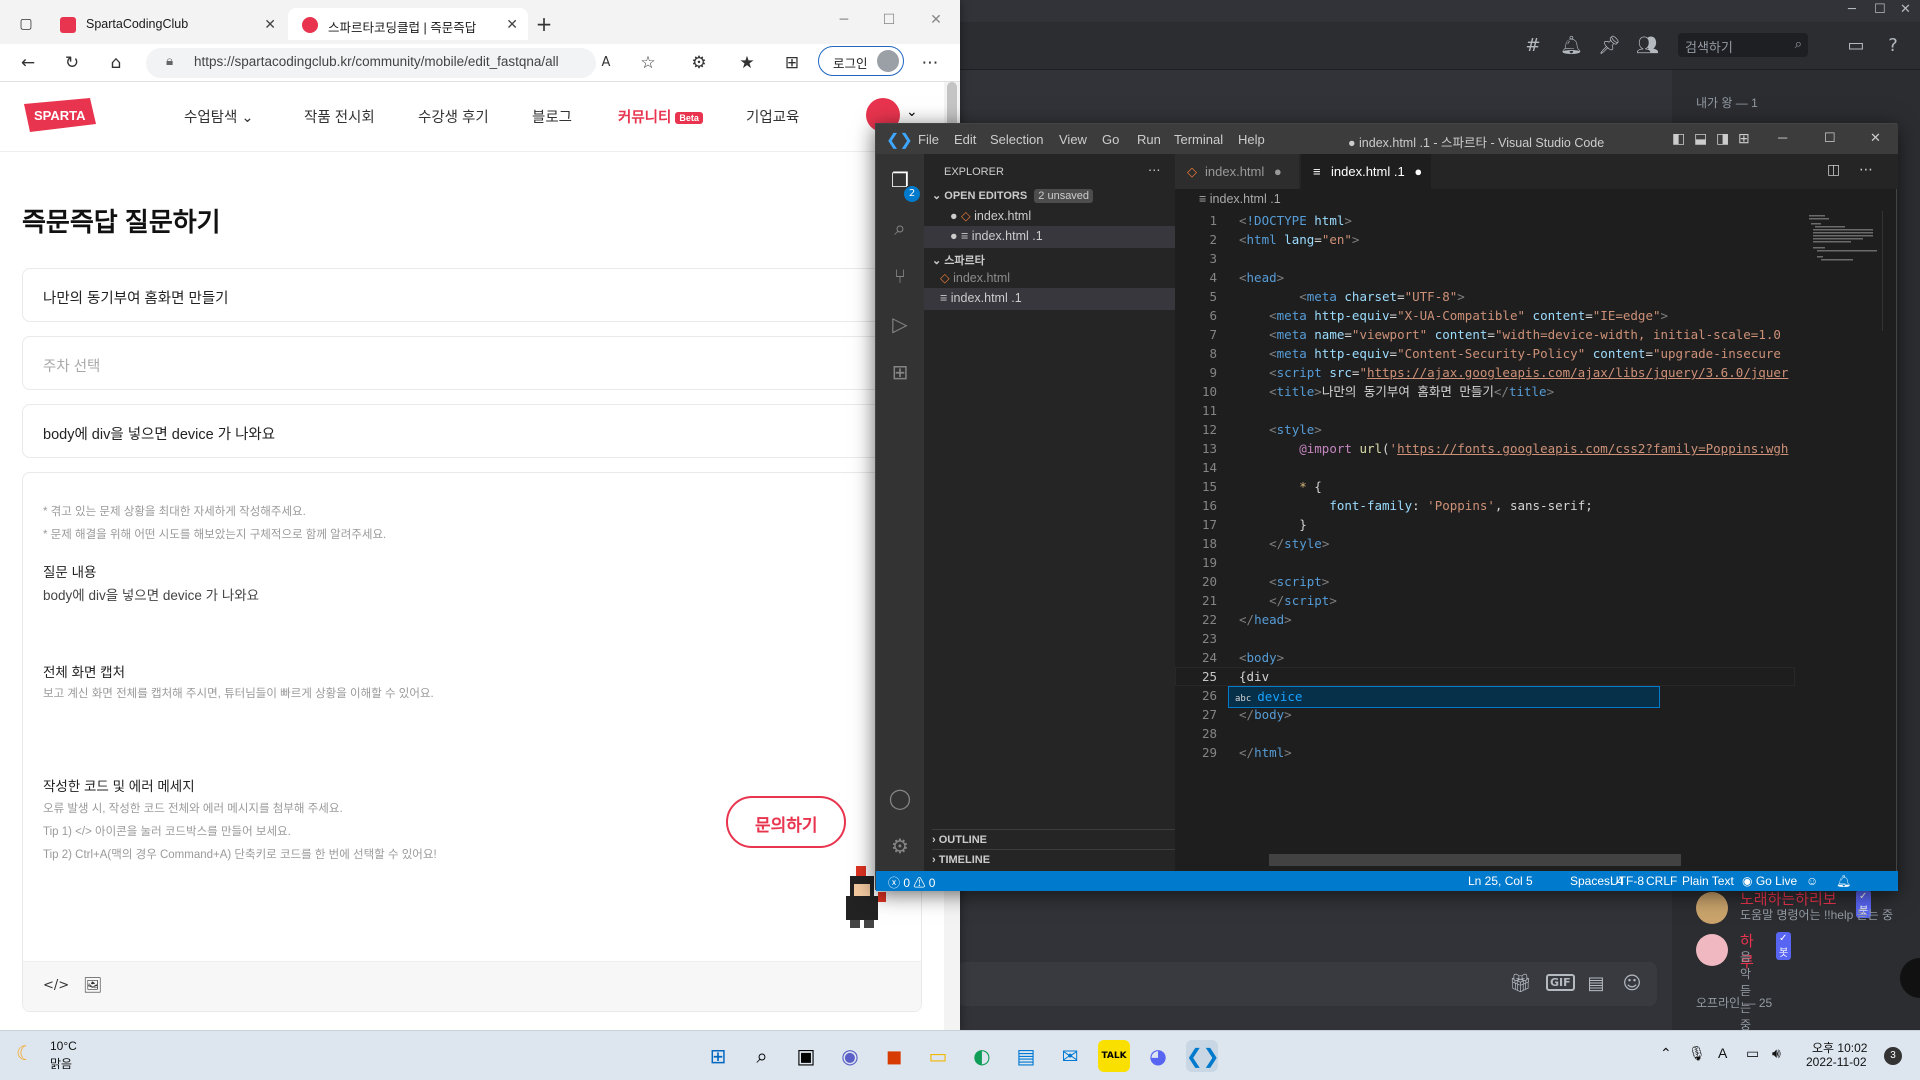 The width and height of the screenshot is (1920, 1080). What do you see at coordinates (544, 24) in the screenshot?
I see `new-tab-button: +` at bounding box center [544, 24].